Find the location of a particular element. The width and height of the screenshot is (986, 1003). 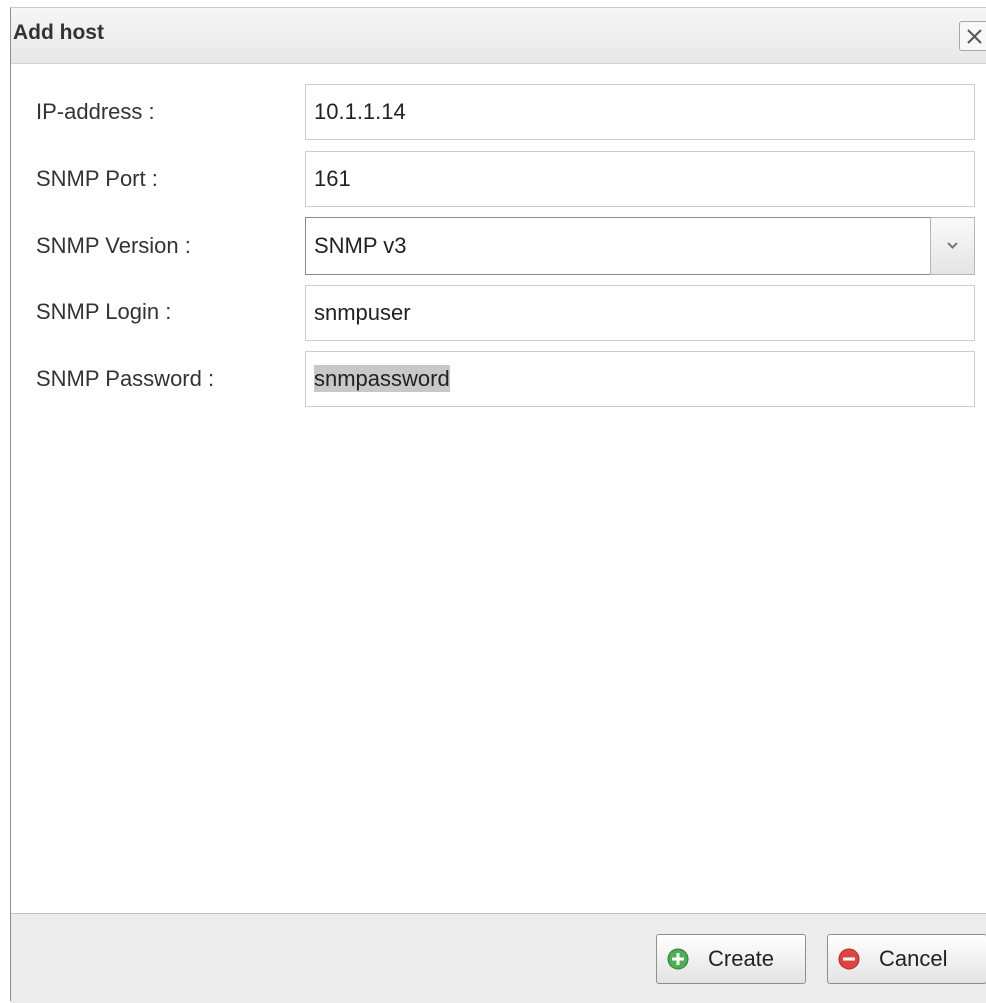

ip-address-label: IP-address : is located at coordinates (95, 111).